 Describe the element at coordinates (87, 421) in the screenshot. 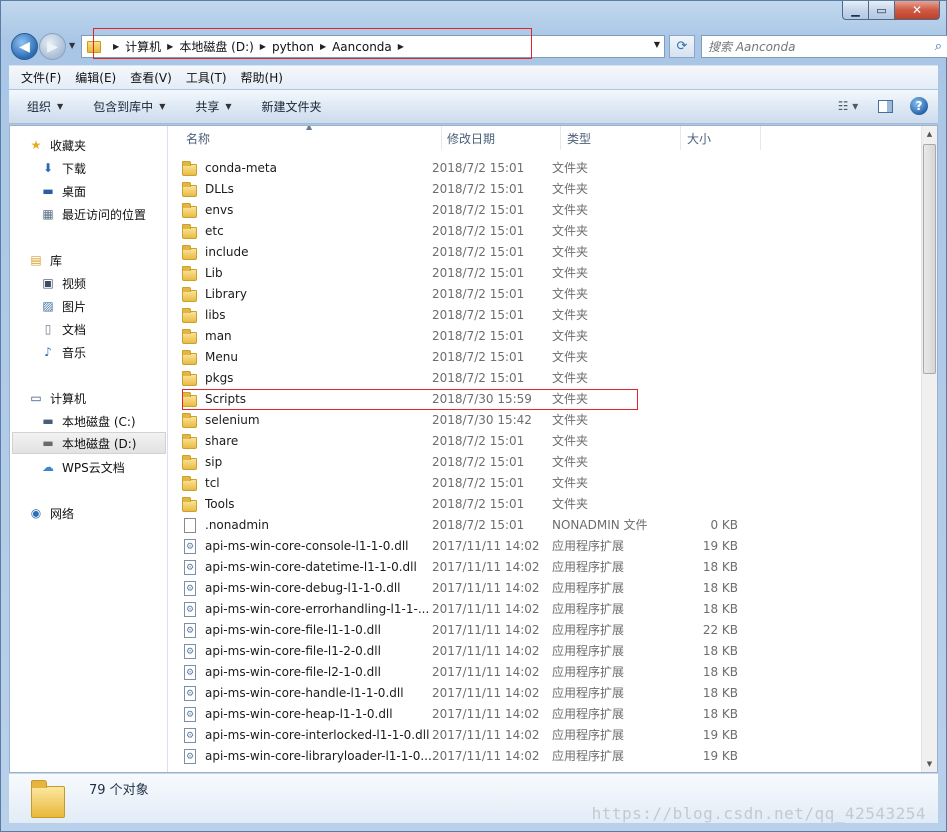

I see `sidebar-item-drive-c: ▬ 本地磁盘 (C:)` at that location.